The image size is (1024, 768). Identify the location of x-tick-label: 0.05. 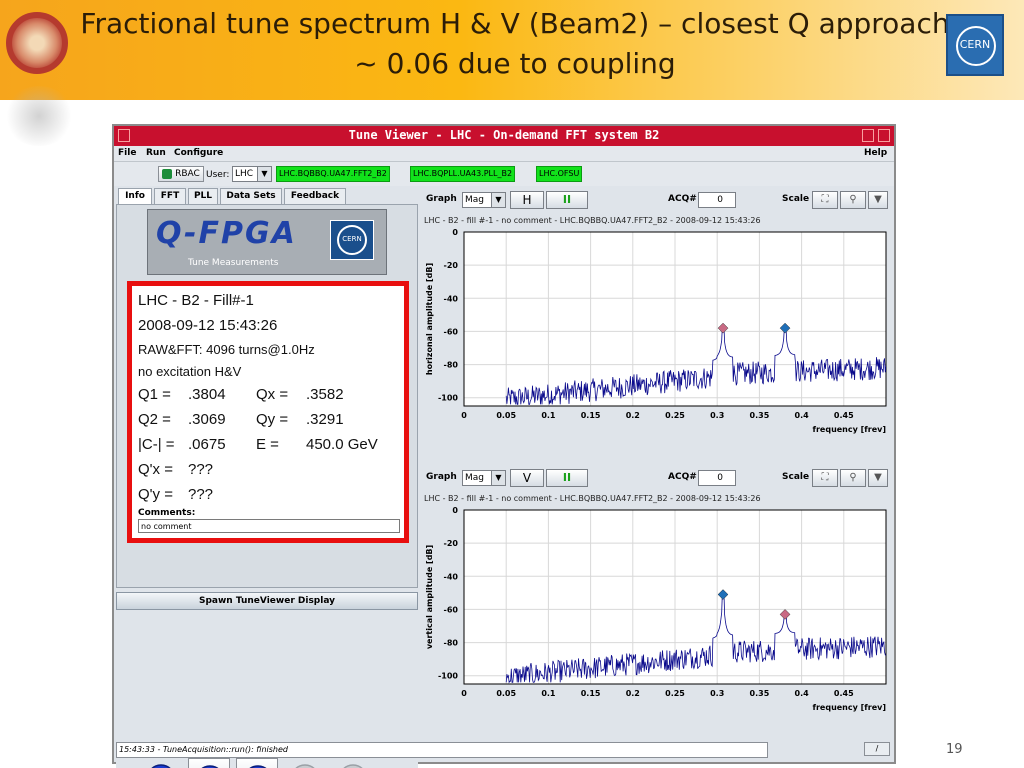
(506, 415).